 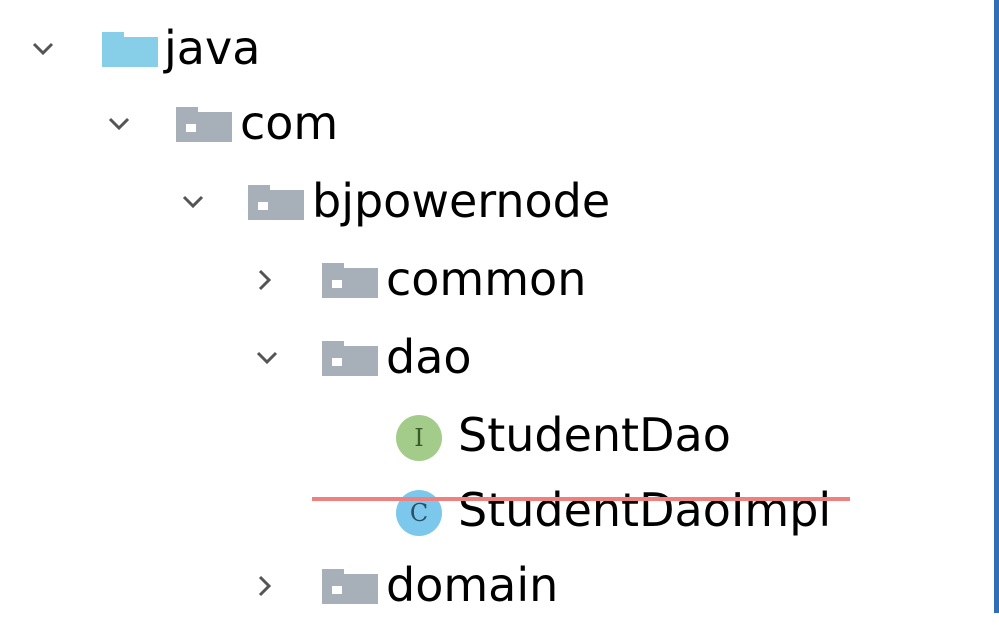 I want to click on tree-node-domain: domain, so click(x=497, y=586).